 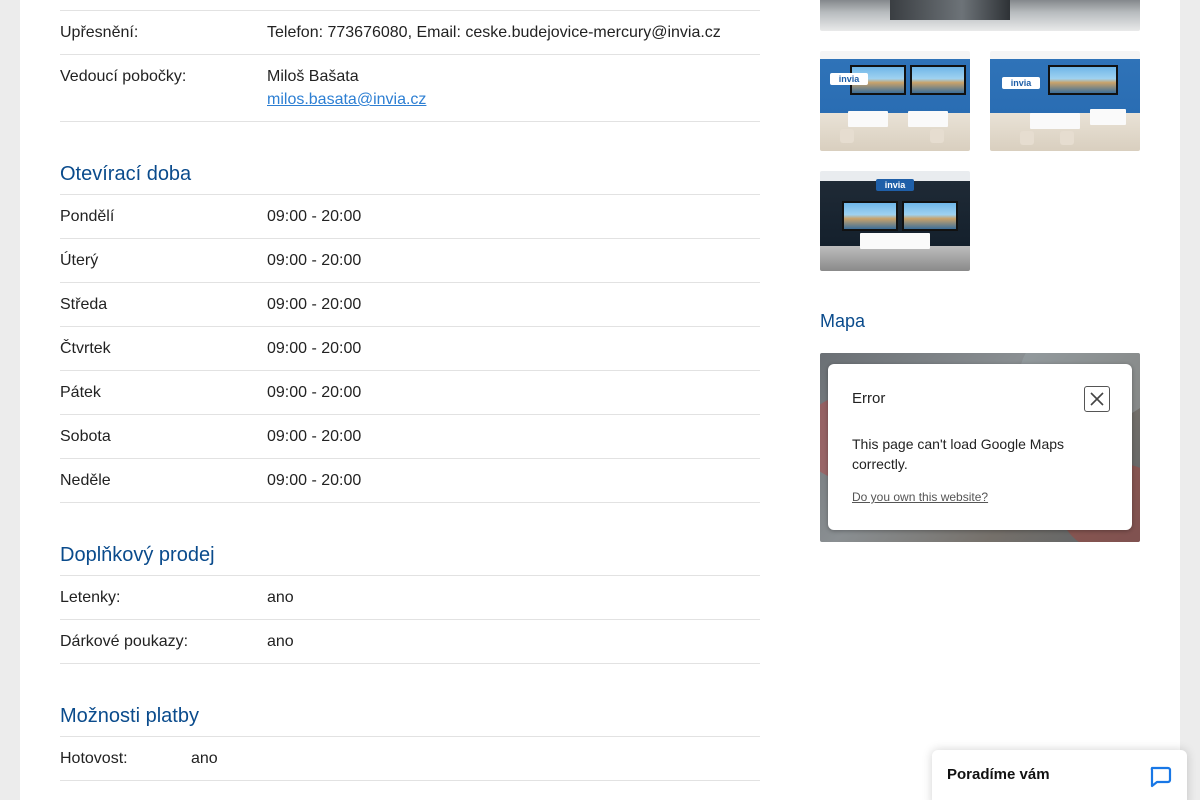 I want to click on extra-label: Letenky:, so click(x=90, y=597).